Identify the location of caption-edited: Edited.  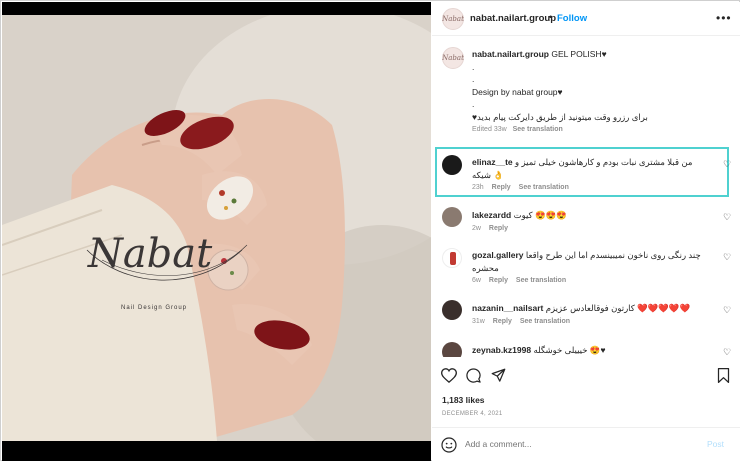
(482, 129).